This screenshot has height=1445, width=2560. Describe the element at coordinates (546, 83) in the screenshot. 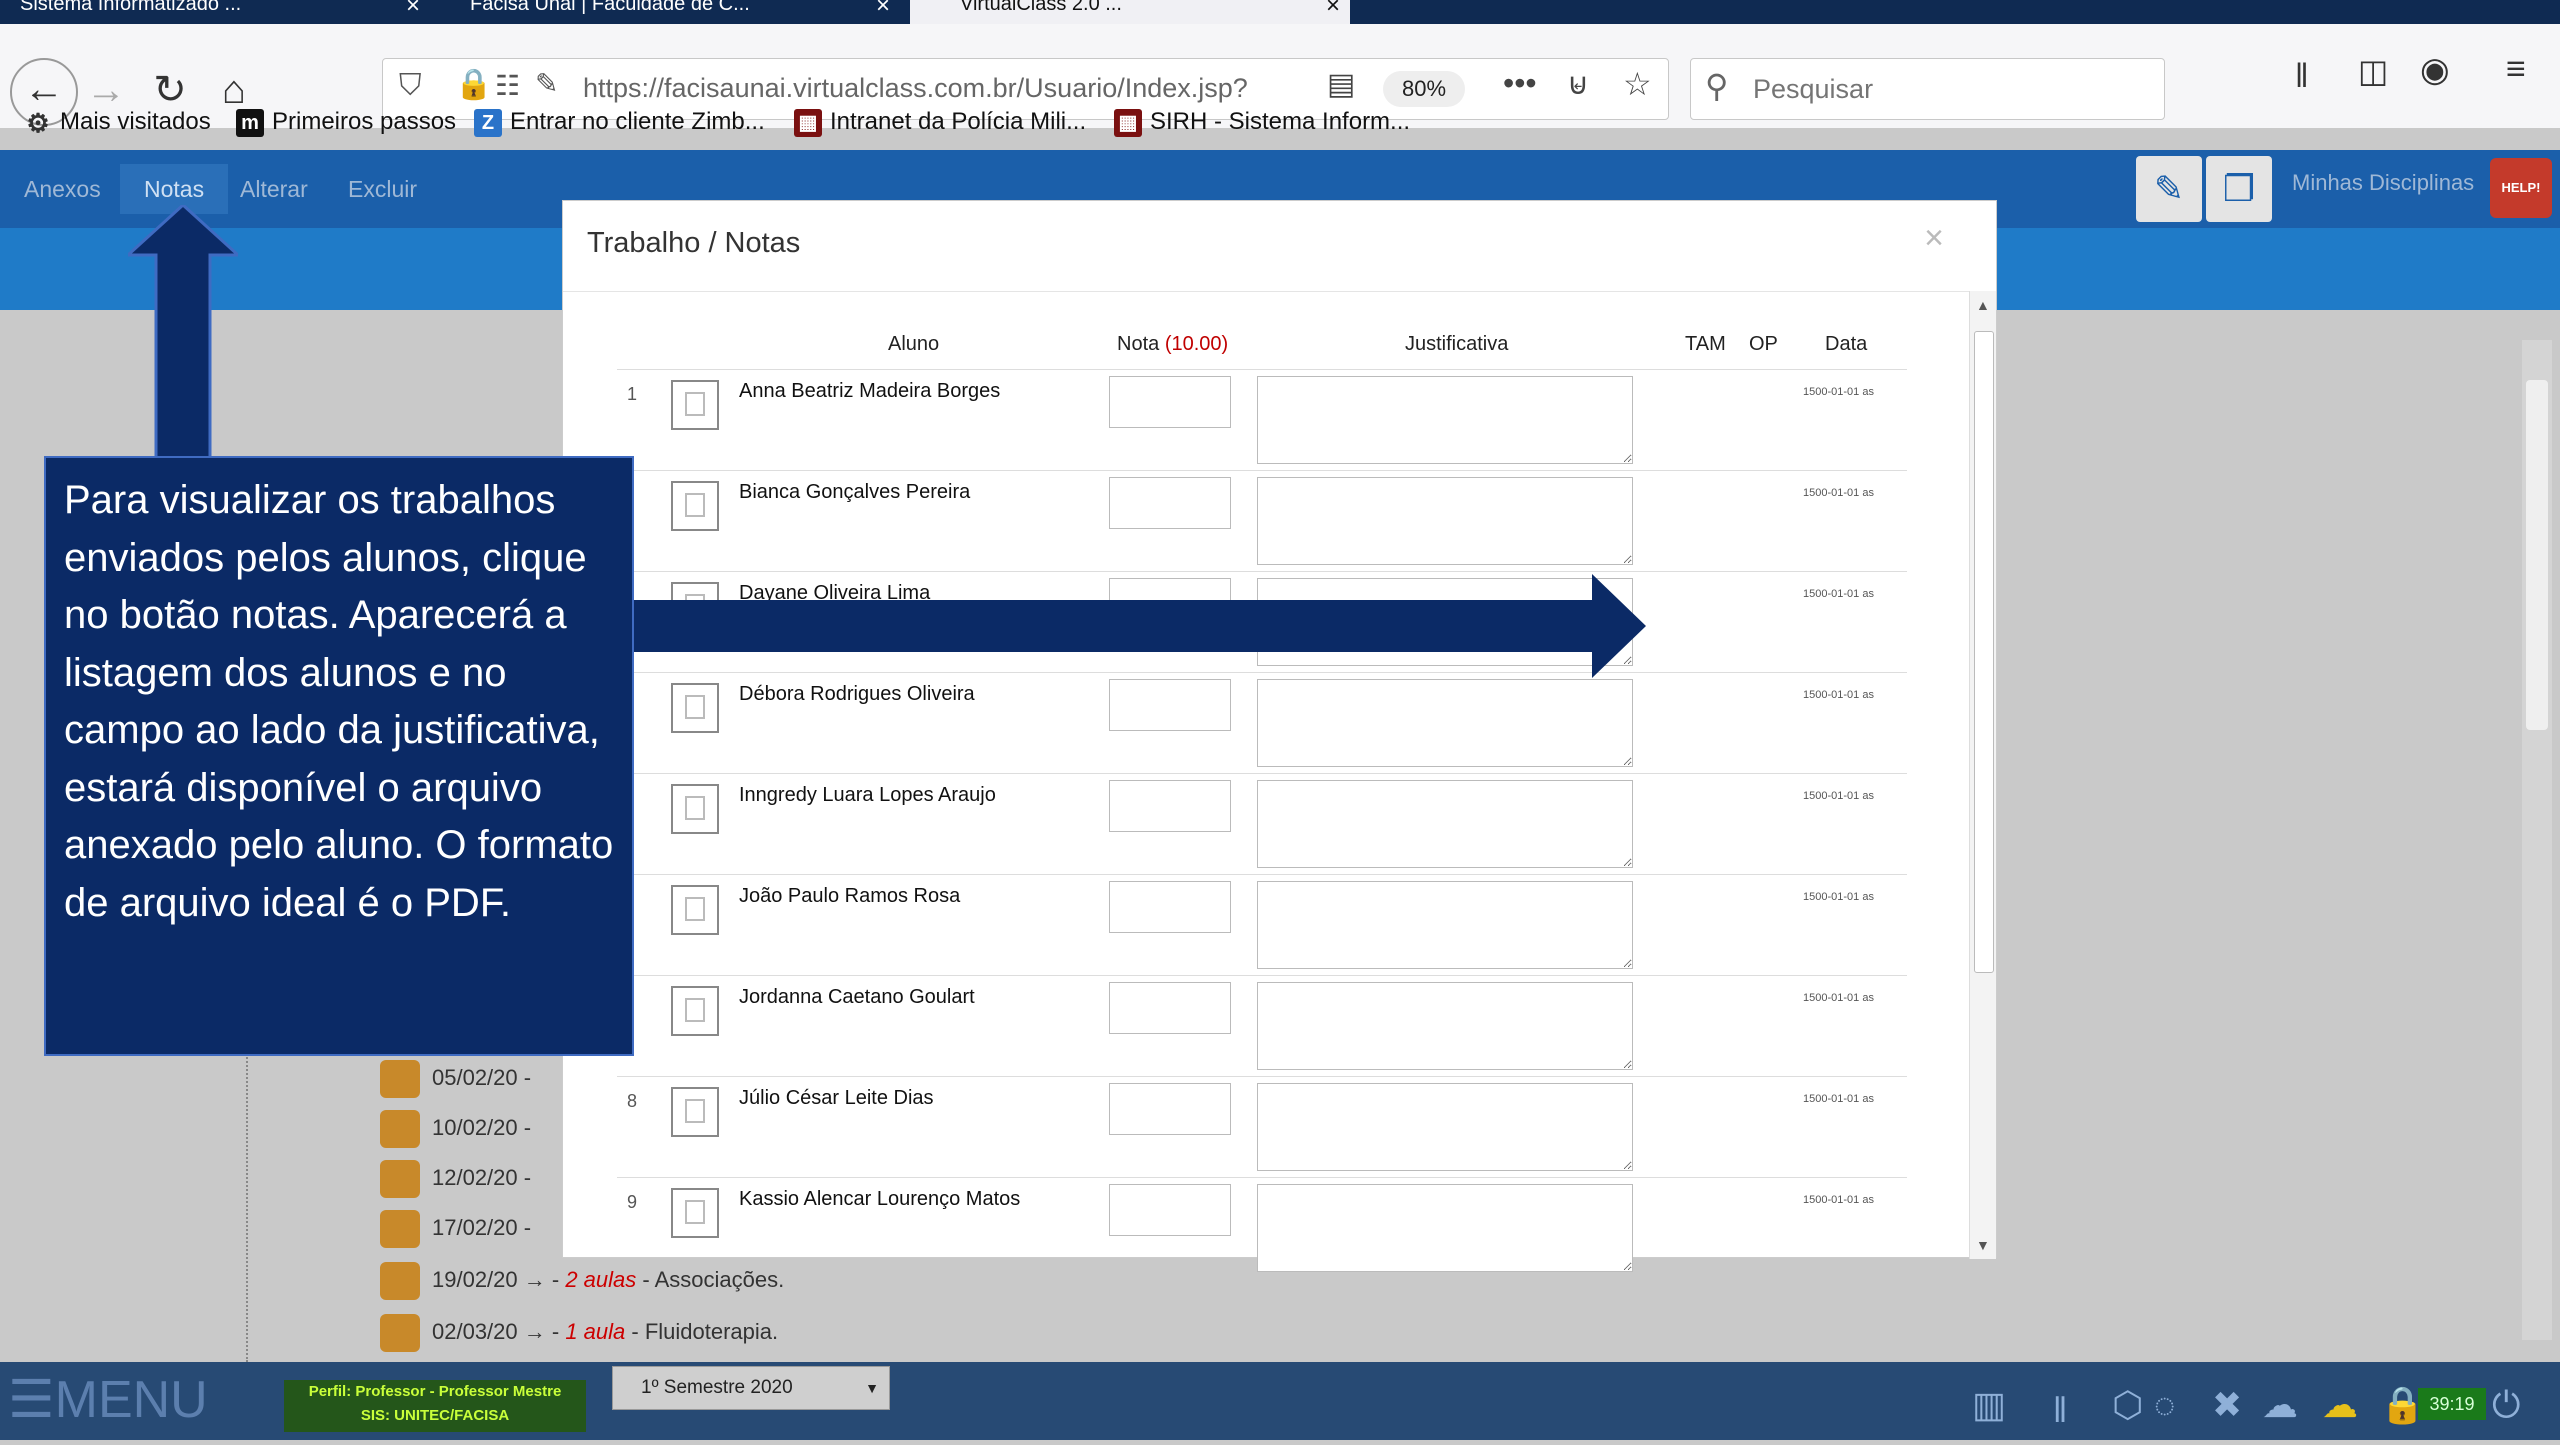

I see `autoplay-icon: ✎` at that location.